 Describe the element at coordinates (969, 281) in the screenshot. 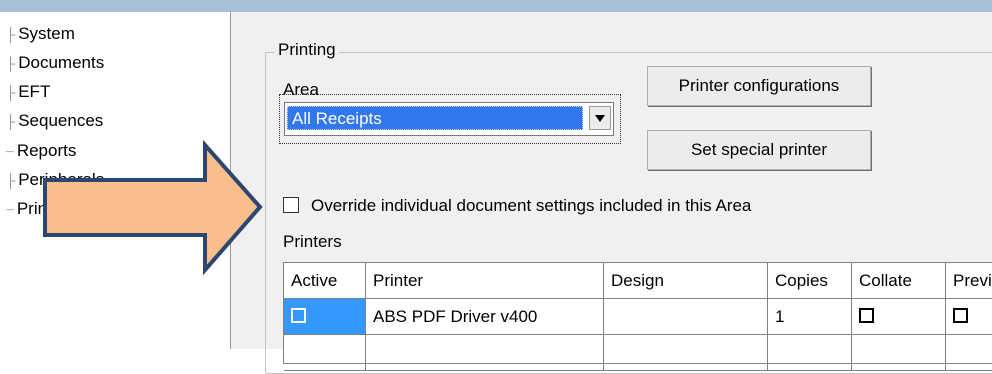

I see `column-header-preview: Previe` at that location.